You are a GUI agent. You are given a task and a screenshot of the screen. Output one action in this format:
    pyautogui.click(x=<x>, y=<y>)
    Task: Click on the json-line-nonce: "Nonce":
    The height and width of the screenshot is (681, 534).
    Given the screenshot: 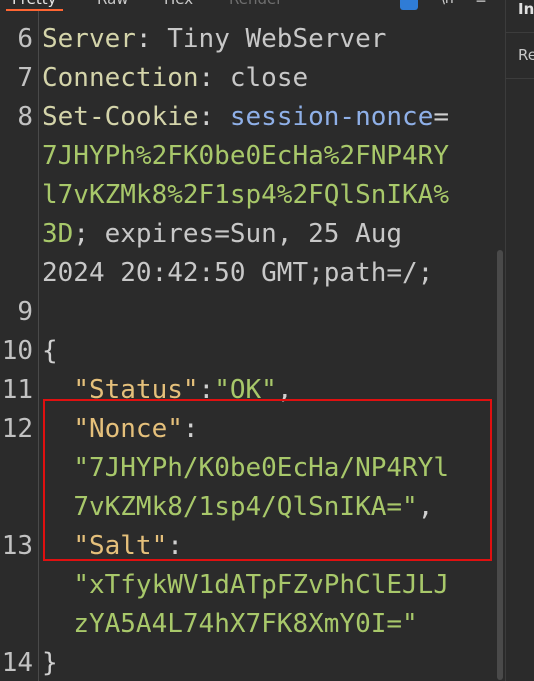 What is the action you would take?
    pyautogui.click(x=120, y=429)
    